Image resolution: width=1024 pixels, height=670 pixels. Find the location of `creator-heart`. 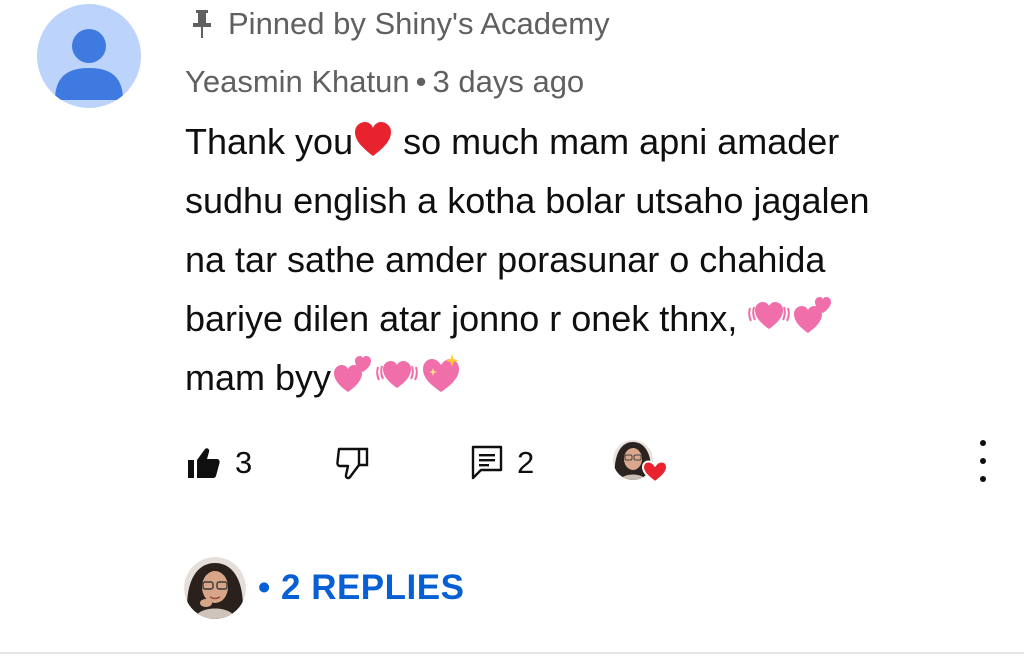

creator-heart is located at coordinates (641, 461).